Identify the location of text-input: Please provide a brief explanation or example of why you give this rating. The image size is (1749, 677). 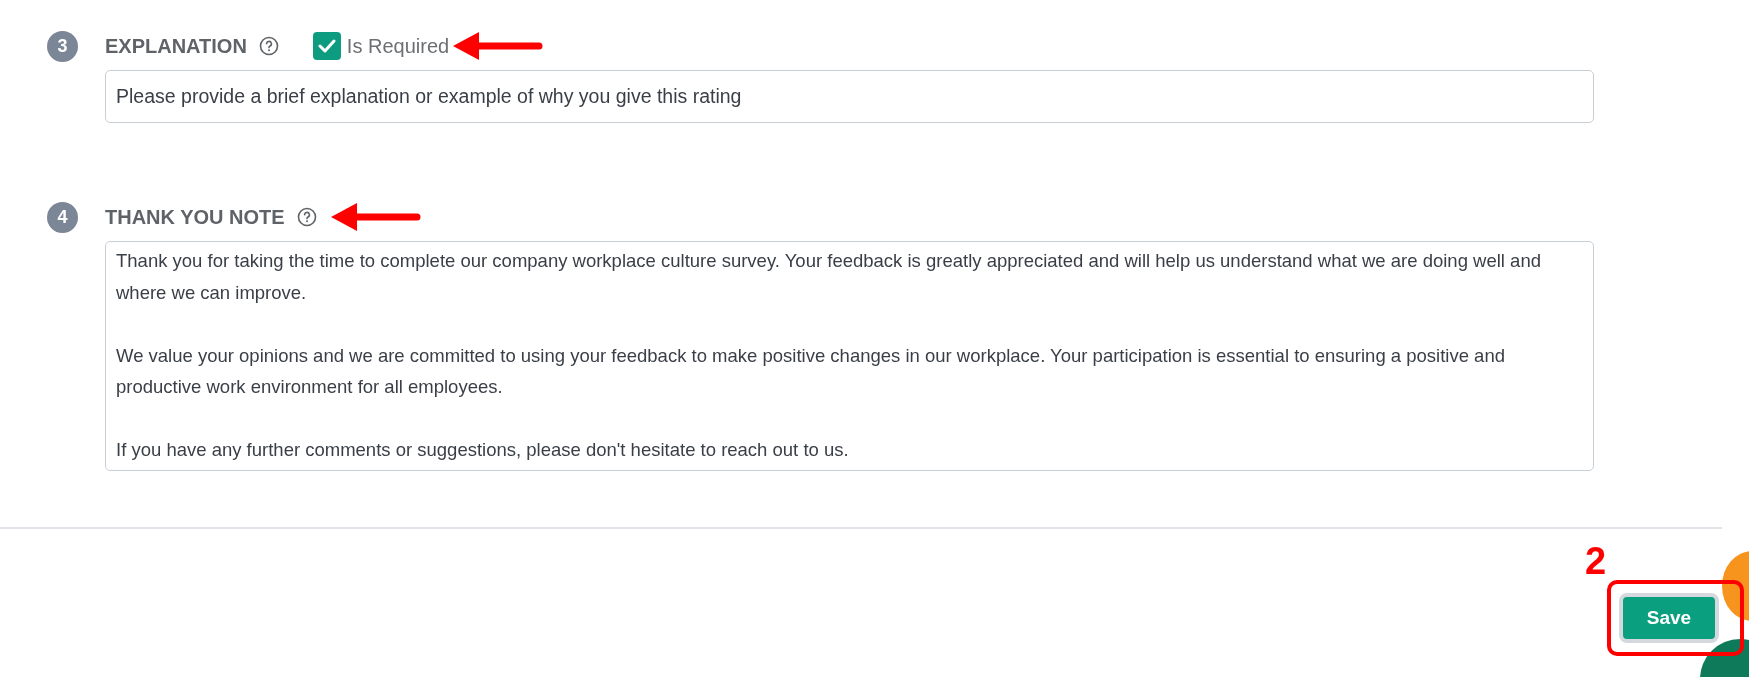
(849, 97).